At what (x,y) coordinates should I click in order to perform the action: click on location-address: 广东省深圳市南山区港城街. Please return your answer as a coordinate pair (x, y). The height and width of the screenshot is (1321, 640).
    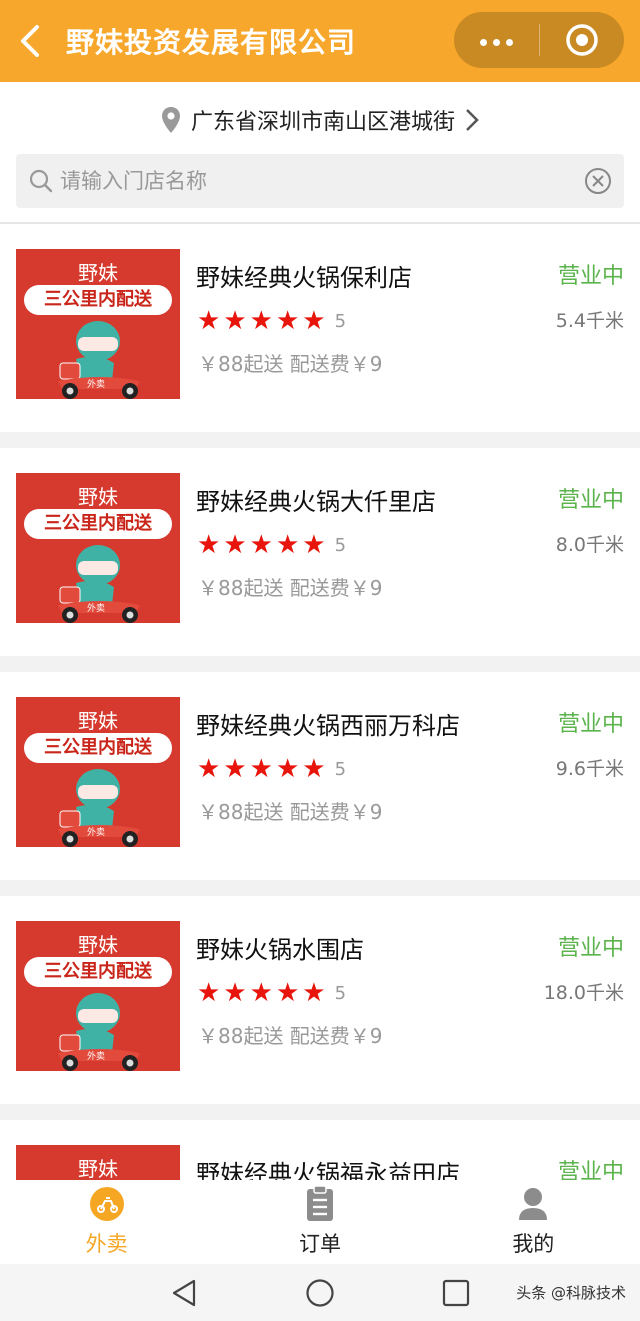
    Looking at the image, I should click on (322, 122).